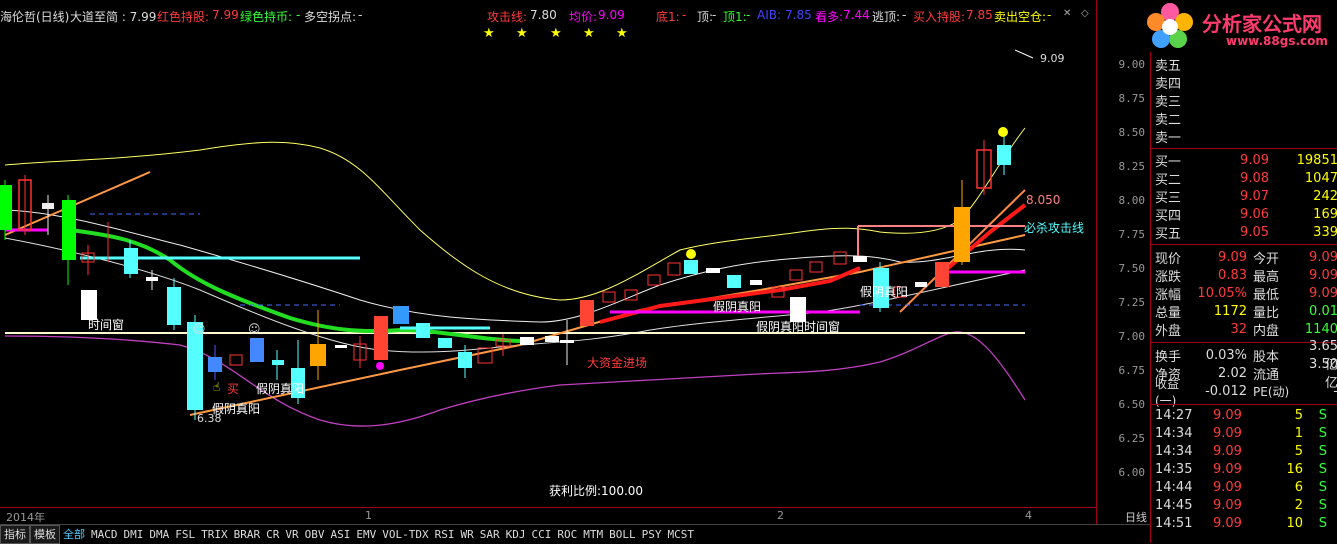 This screenshot has height=544, width=1337. I want to click on y-tick: 7.00, so click(1132, 336).